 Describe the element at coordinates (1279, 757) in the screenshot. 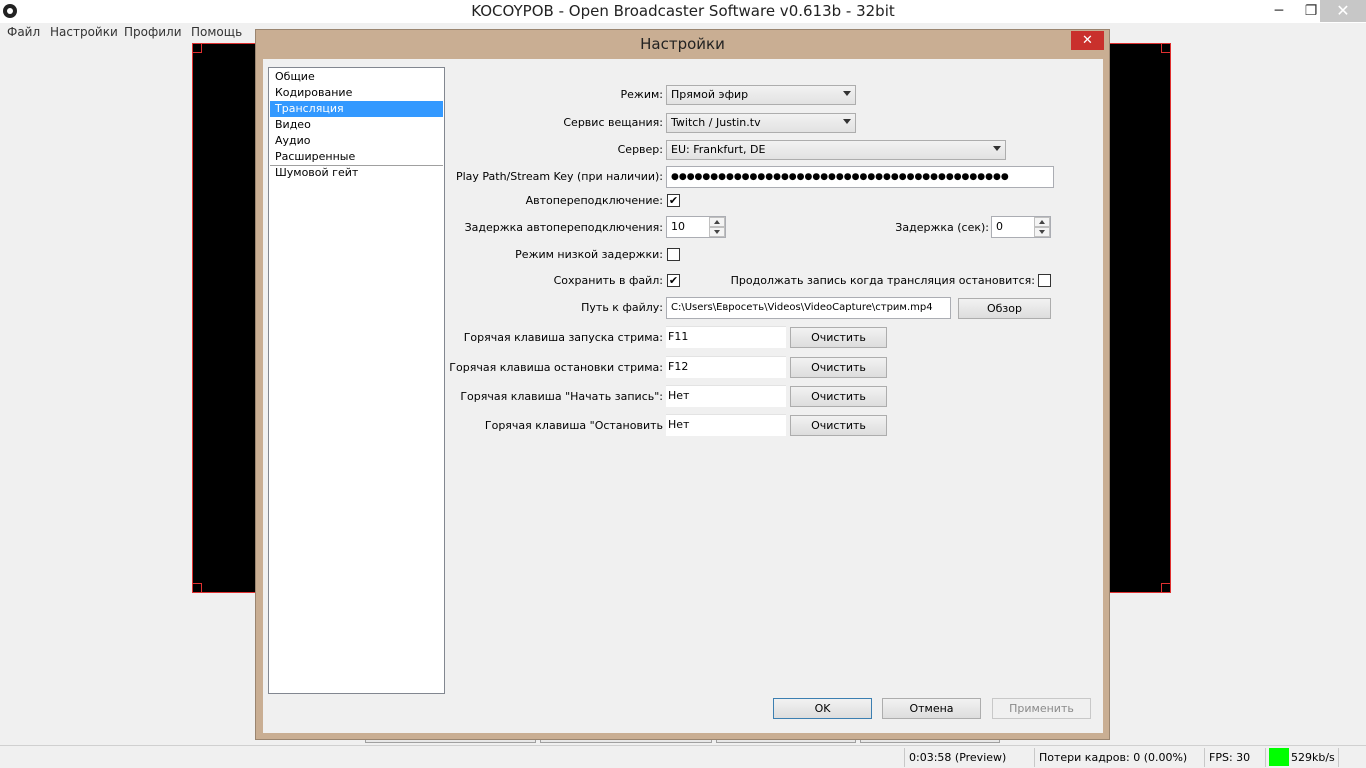

I see `stream-health-indicator` at that location.